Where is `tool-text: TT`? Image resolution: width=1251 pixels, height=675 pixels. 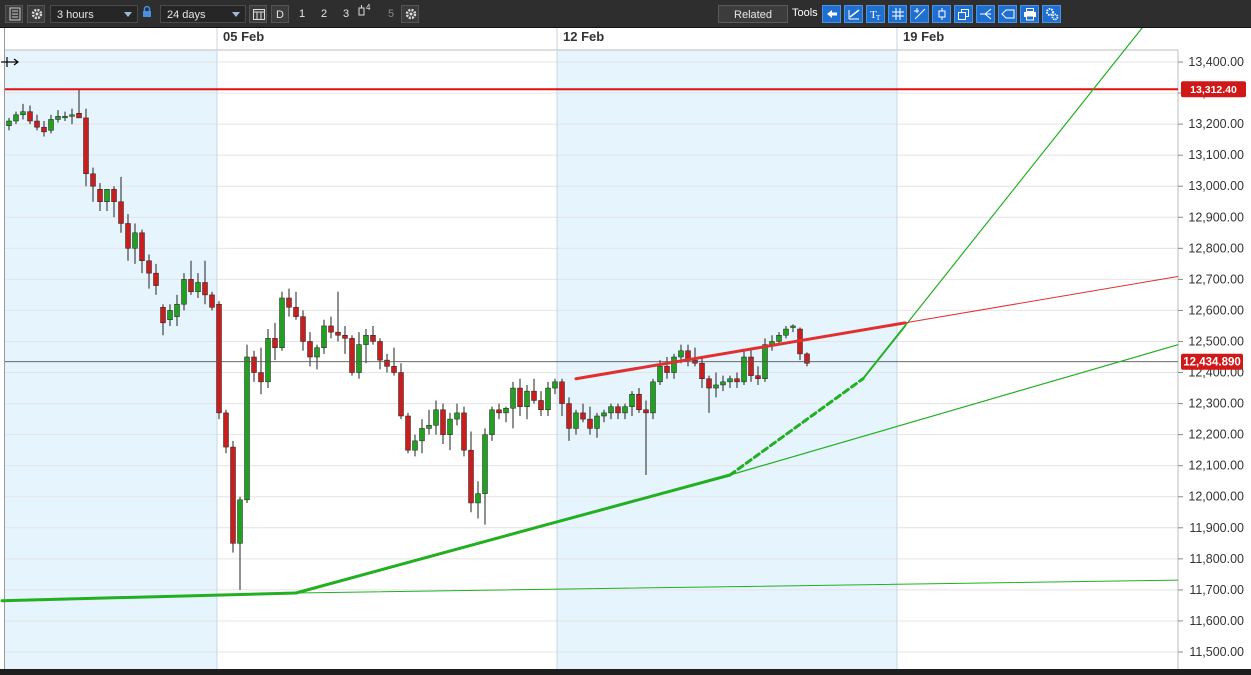 tool-text: TT is located at coordinates (875, 14).